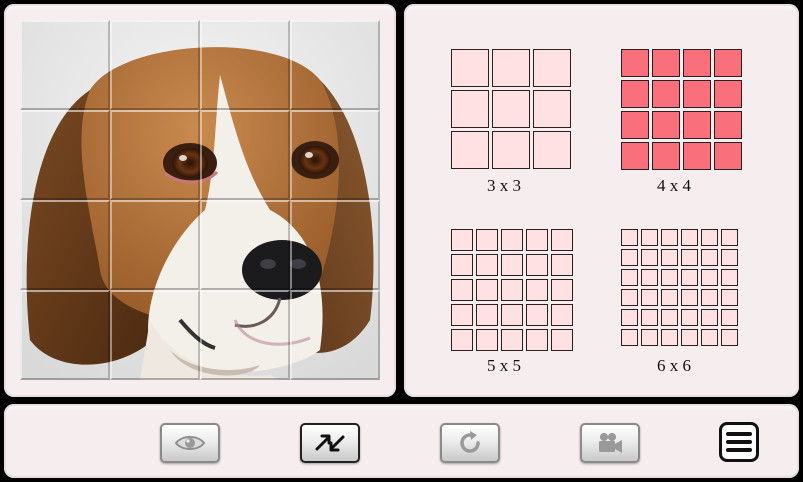 The width and height of the screenshot is (803, 482). I want to click on swap-button, so click(330, 443).